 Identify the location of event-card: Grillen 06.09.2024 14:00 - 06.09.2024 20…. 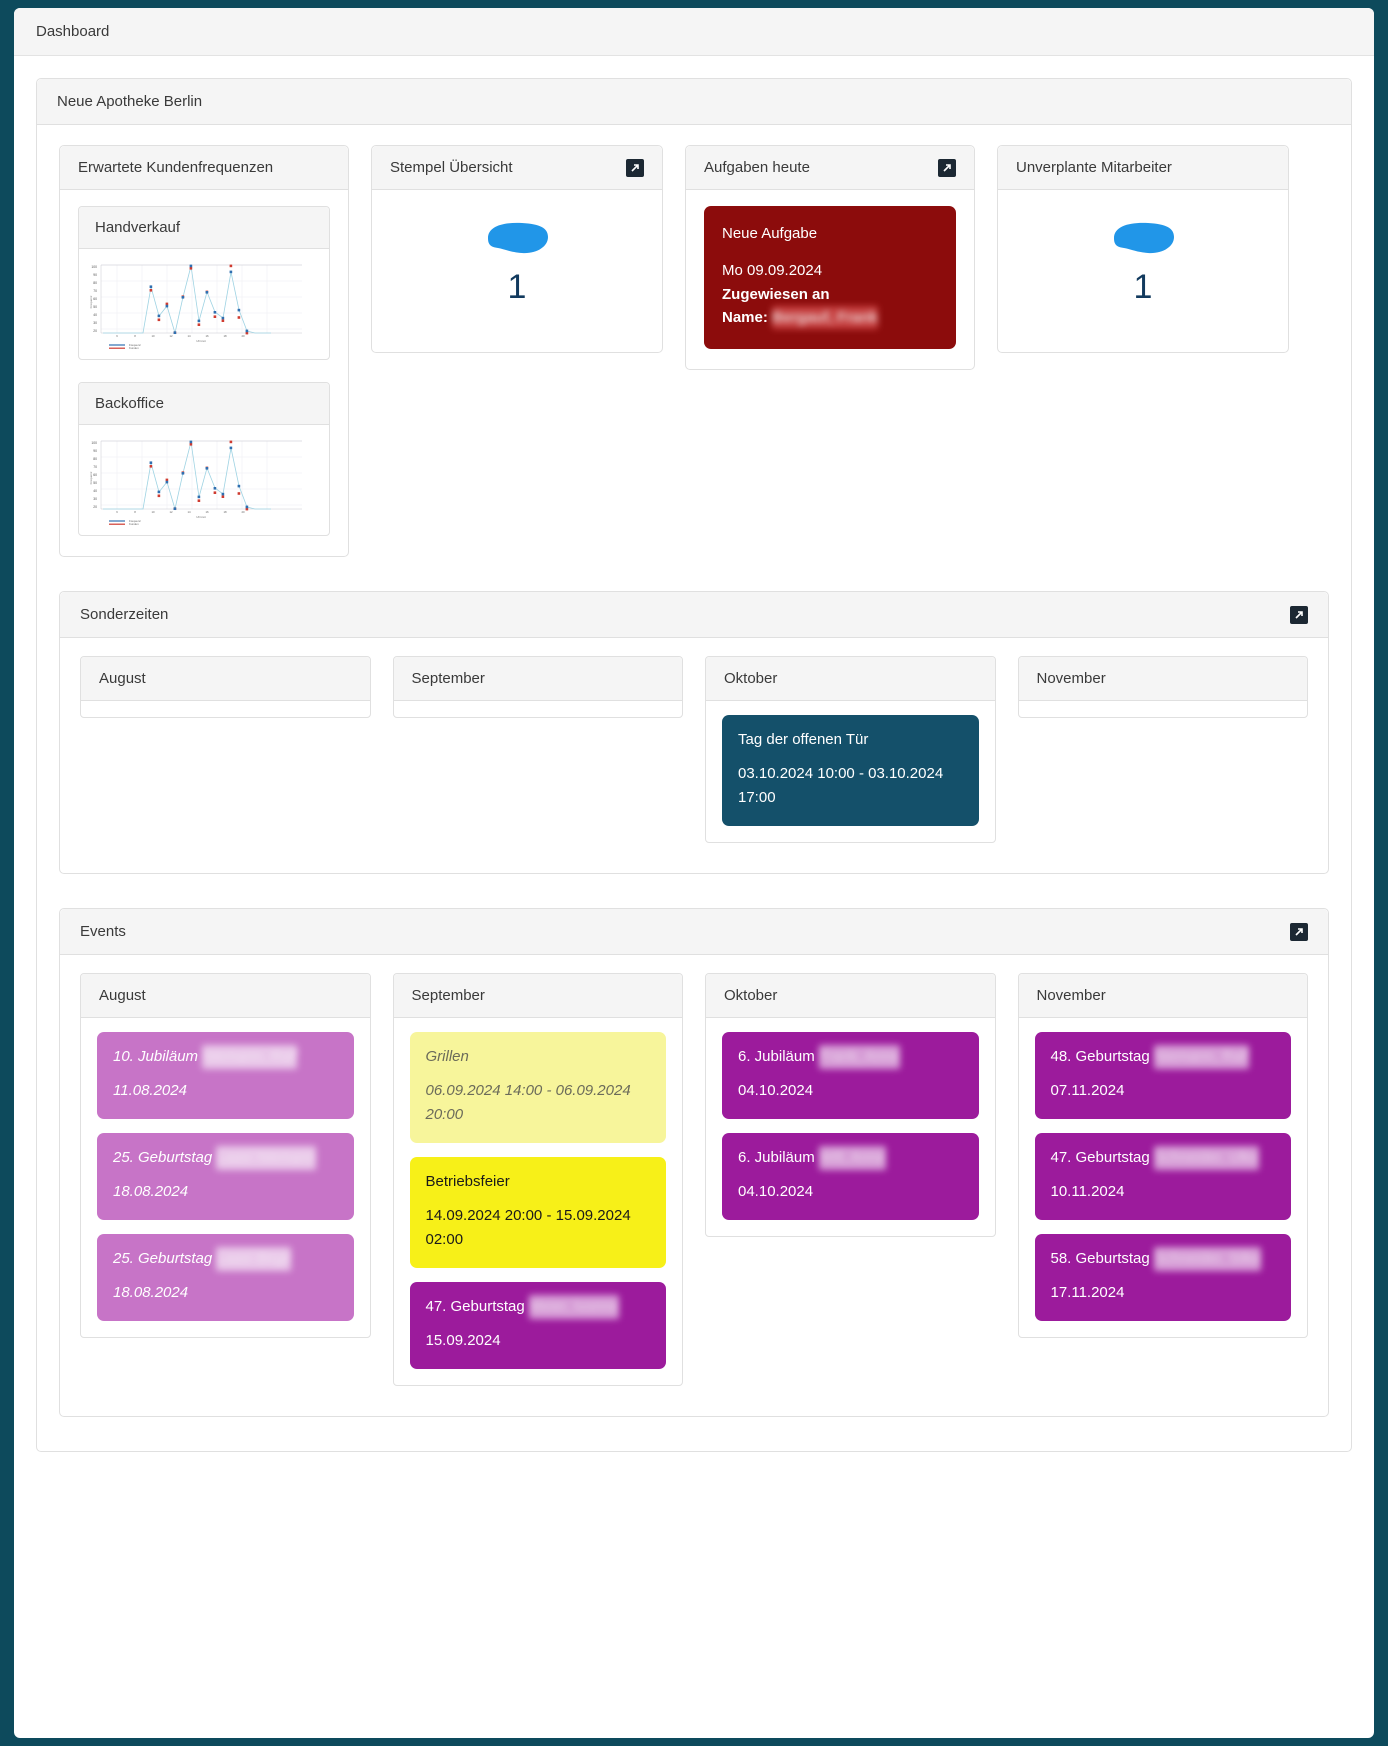
(537, 1087).